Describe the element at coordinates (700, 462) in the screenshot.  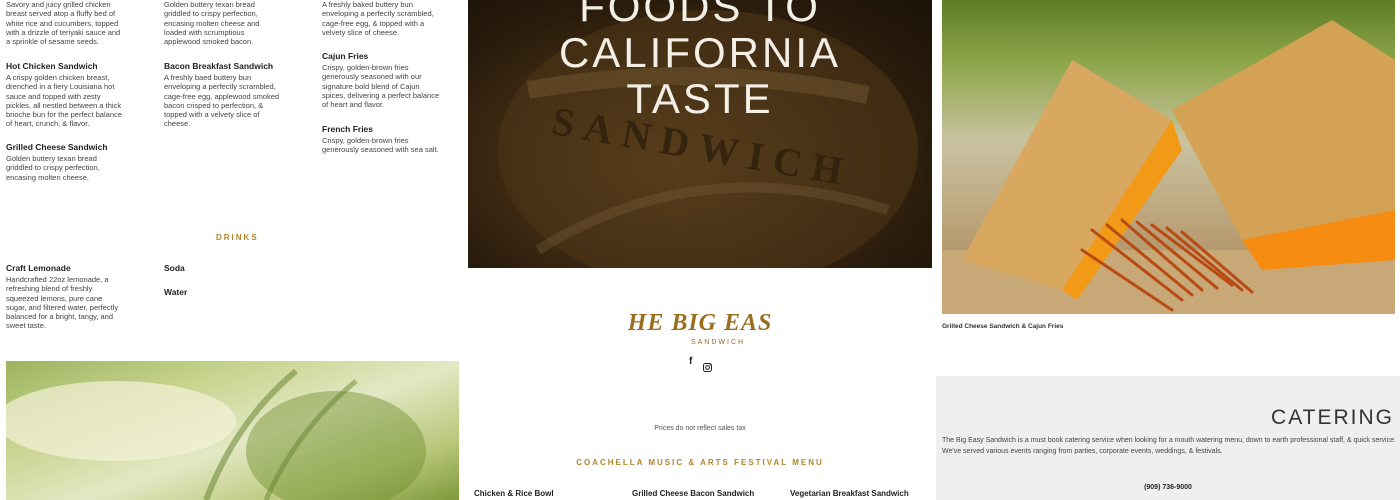
I see `festival-menu-heading: COACHELLA MUSIC & ARTS FESTIVAL MENU` at that location.